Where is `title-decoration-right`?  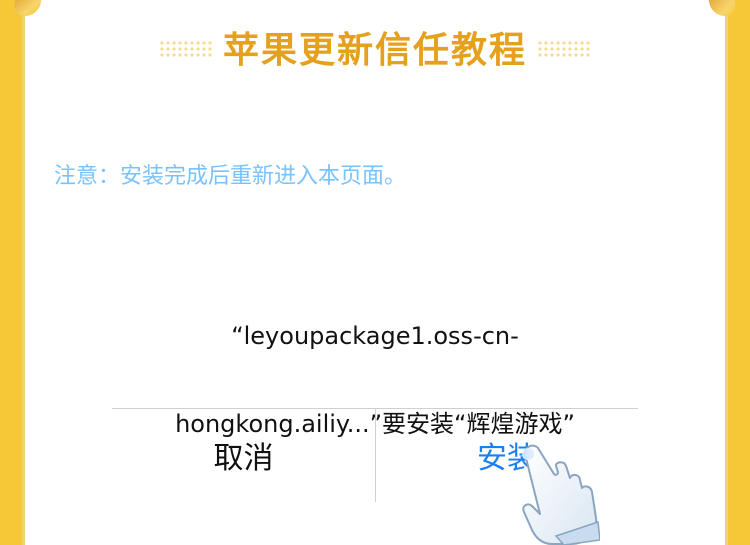 title-decoration-right is located at coordinates (564, 49).